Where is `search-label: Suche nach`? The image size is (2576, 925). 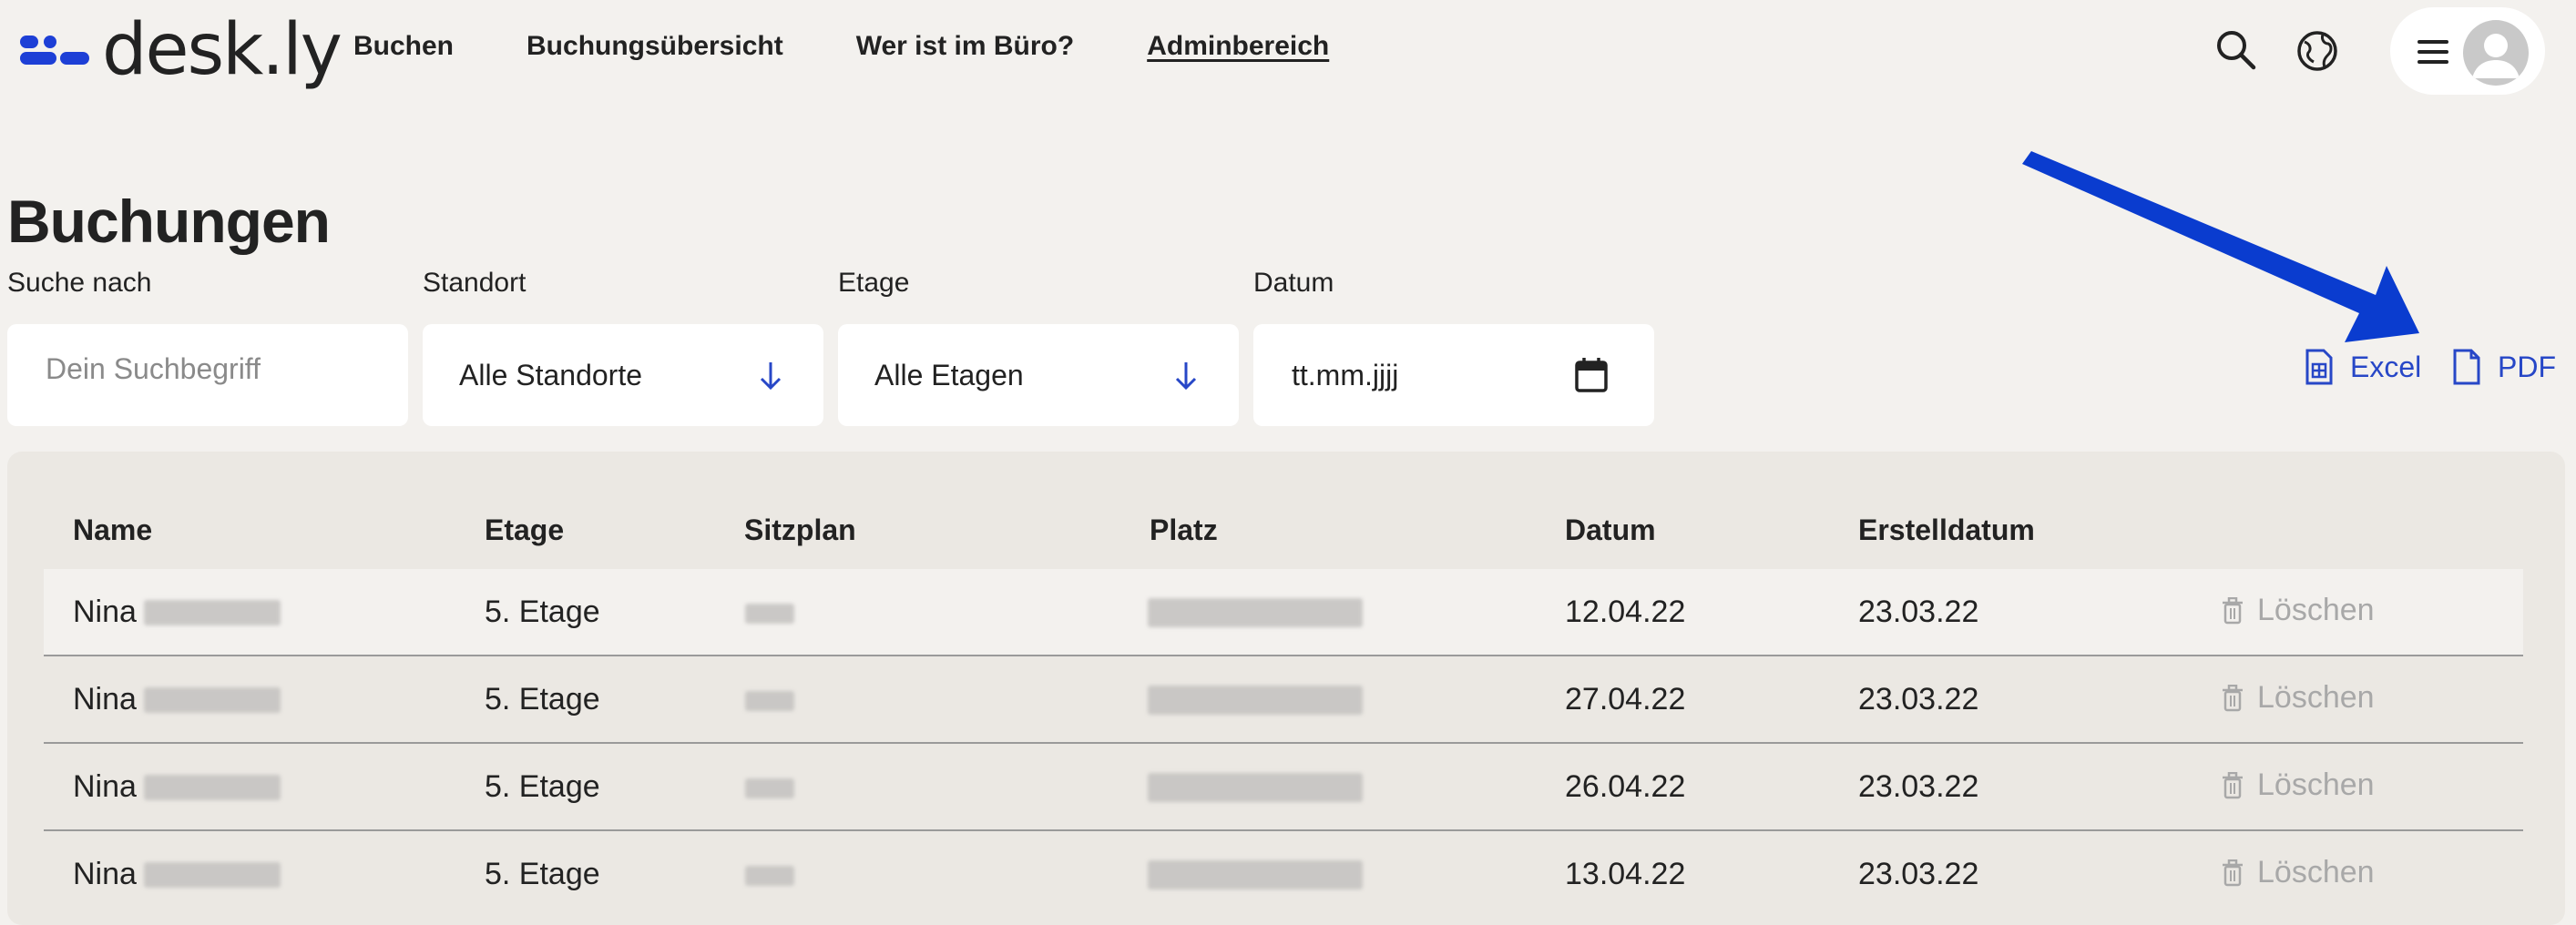
search-label: Suche nach is located at coordinates (80, 283).